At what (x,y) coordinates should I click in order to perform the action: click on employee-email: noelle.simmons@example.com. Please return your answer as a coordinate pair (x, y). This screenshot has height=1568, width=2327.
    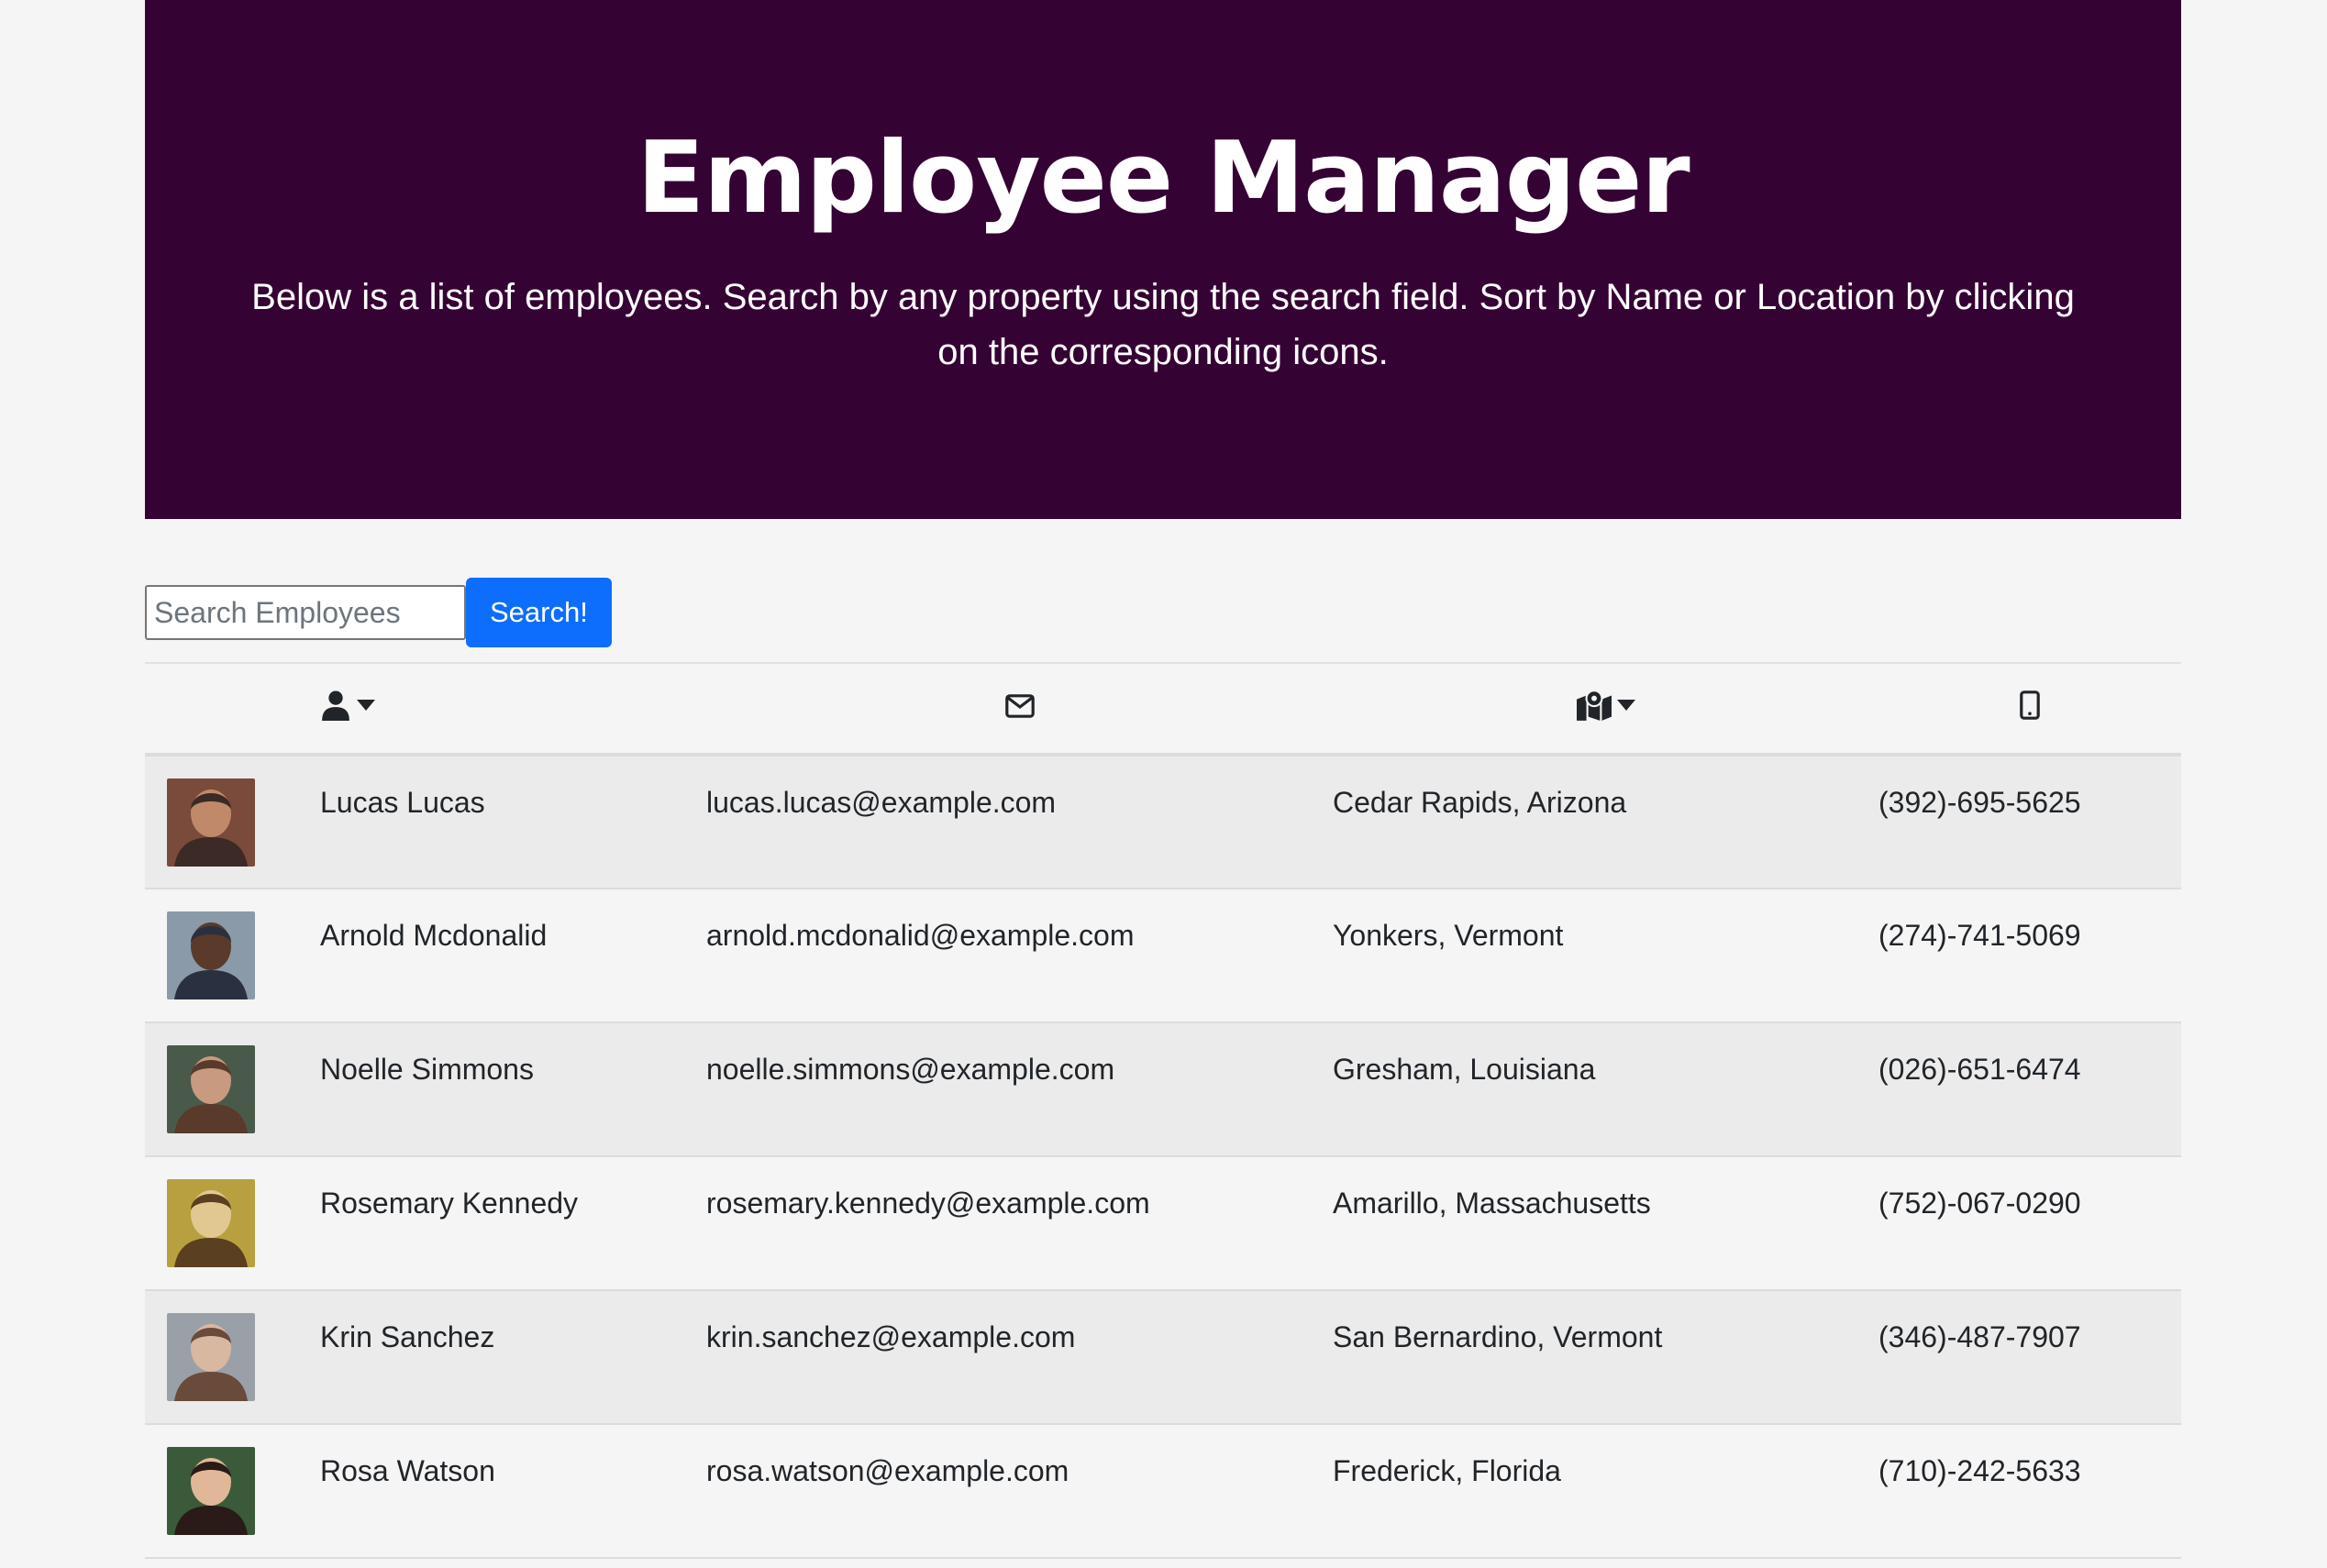
    Looking at the image, I should click on (910, 1070).